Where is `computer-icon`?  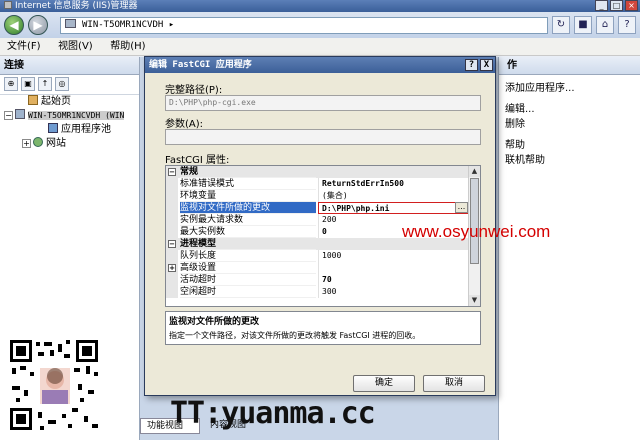
computer-icon is located at coordinates (70, 23).